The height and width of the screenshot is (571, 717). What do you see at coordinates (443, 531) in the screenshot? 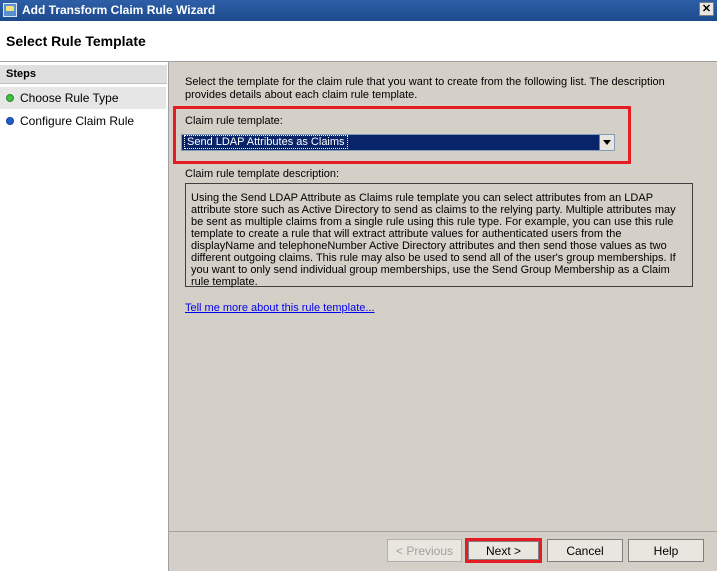
I see `footer-divider` at bounding box center [443, 531].